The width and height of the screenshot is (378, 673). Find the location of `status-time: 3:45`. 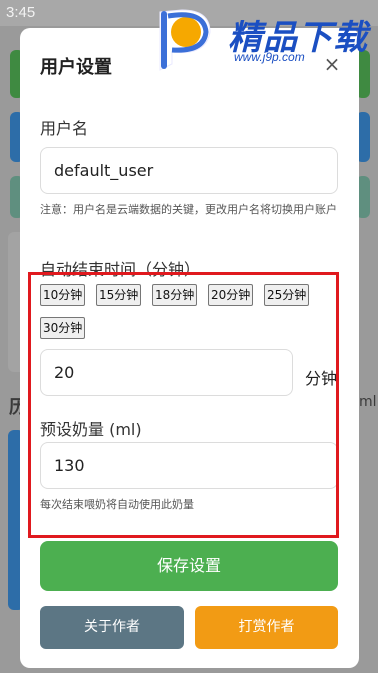

status-time: 3:45 is located at coordinates (21, 12).